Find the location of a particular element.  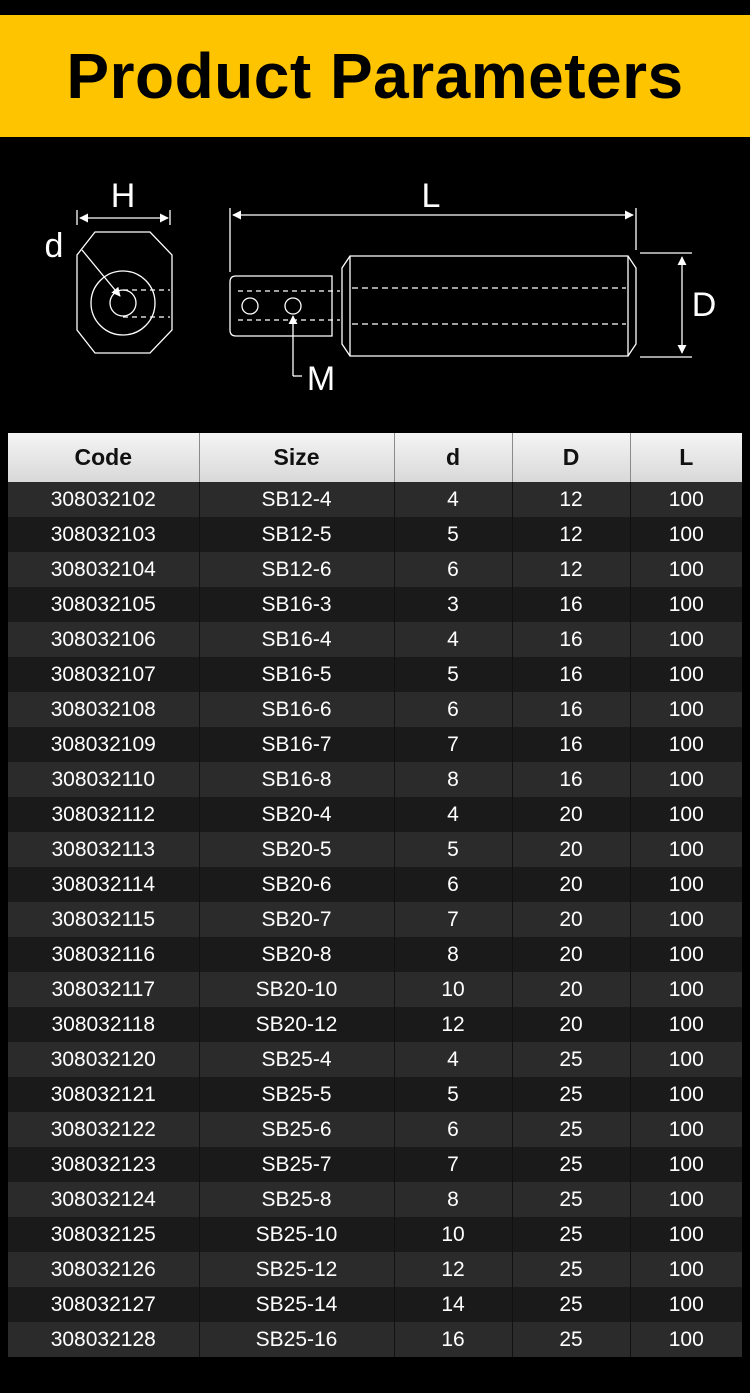

table-row: 308032112 SB20-4 4 20 100 is located at coordinates (375, 814).